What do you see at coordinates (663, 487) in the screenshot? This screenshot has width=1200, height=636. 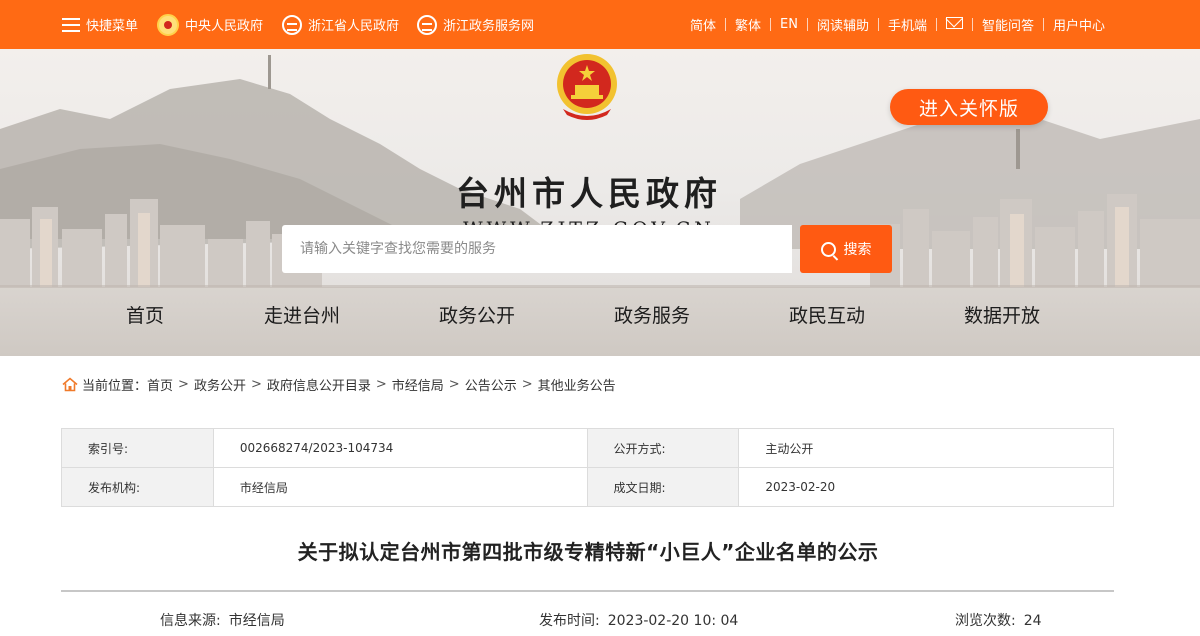 I see `document-date-label: 成文日期:` at bounding box center [663, 487].